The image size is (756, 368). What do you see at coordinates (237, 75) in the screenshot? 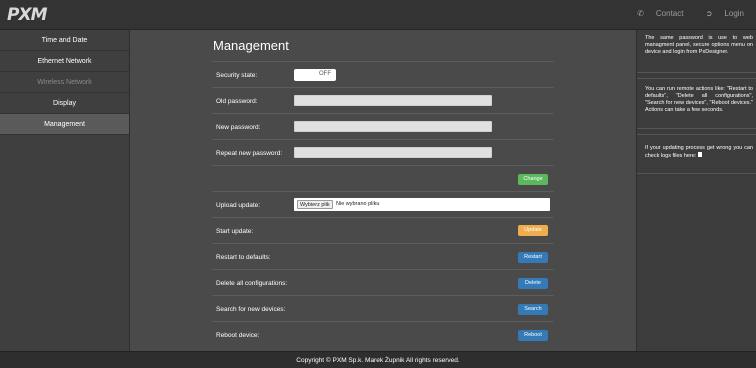
I see `security-state-label: Security state:` at bounding box center [237, 75].